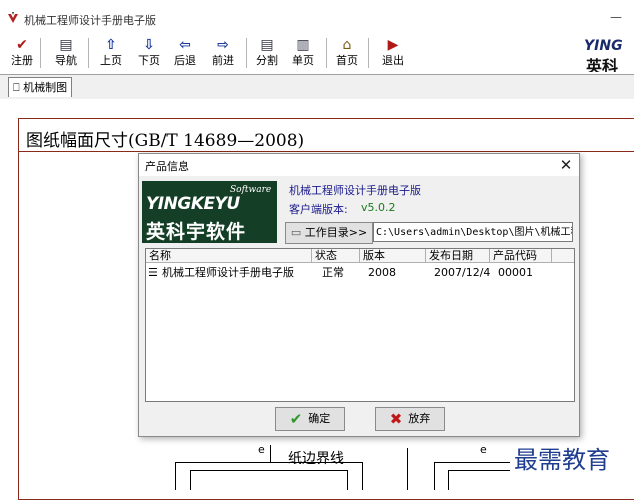  What do you see at coordinates (22, 54) in the screenshot?
I see `register-button: ✔ 注册` at bounding box center [22, 54].